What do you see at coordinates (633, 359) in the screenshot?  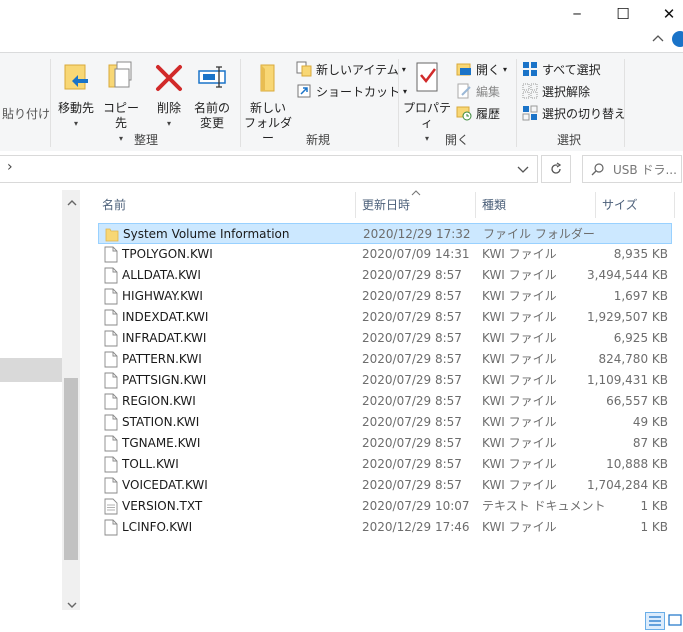 I see `file-size: 824,780 KB` at bounding box center [633, 359].